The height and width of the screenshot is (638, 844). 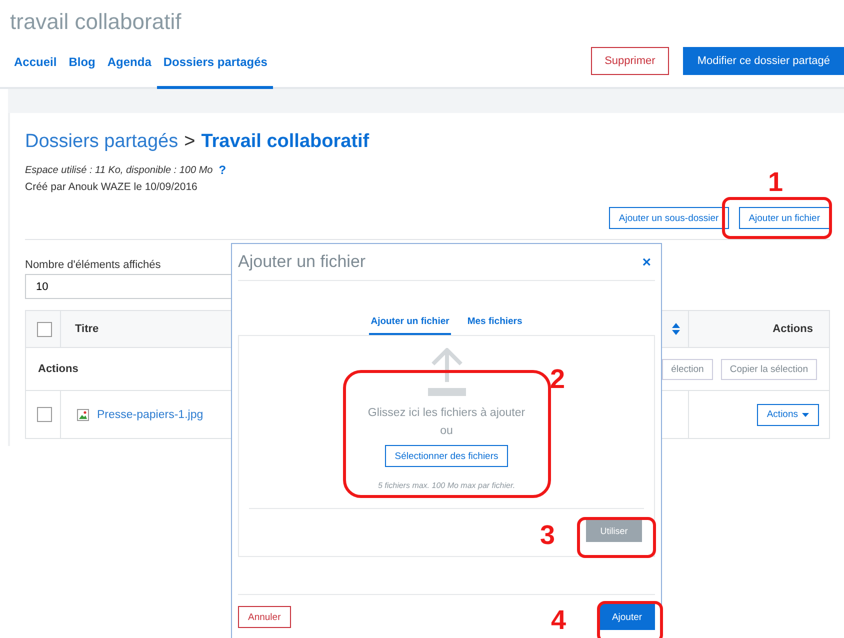 I want to click on page-size-label: Nombre d'éléments affichés, so click(x=93, y=265).